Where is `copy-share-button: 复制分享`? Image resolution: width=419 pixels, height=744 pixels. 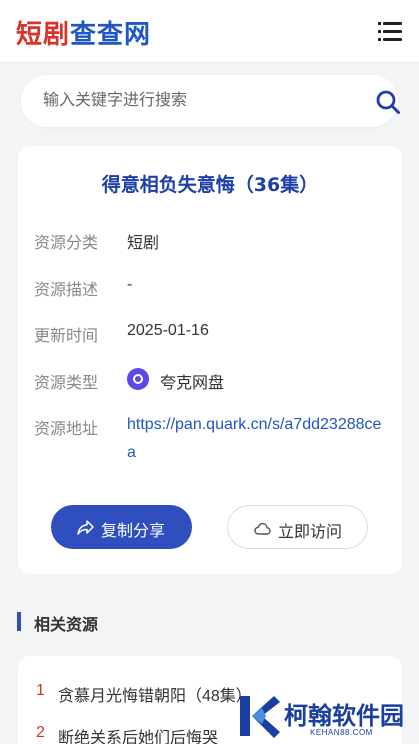
copy-share-button: 复制分享 is located at coordinates (121, 527).